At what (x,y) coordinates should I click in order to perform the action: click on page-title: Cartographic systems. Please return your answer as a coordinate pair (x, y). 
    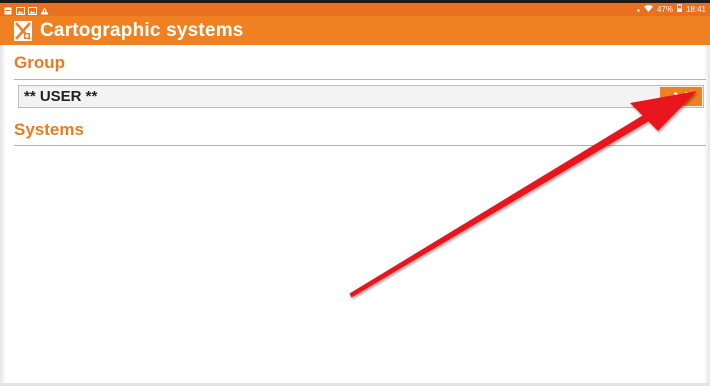
    Looking at the image, I should click on (142, 30).